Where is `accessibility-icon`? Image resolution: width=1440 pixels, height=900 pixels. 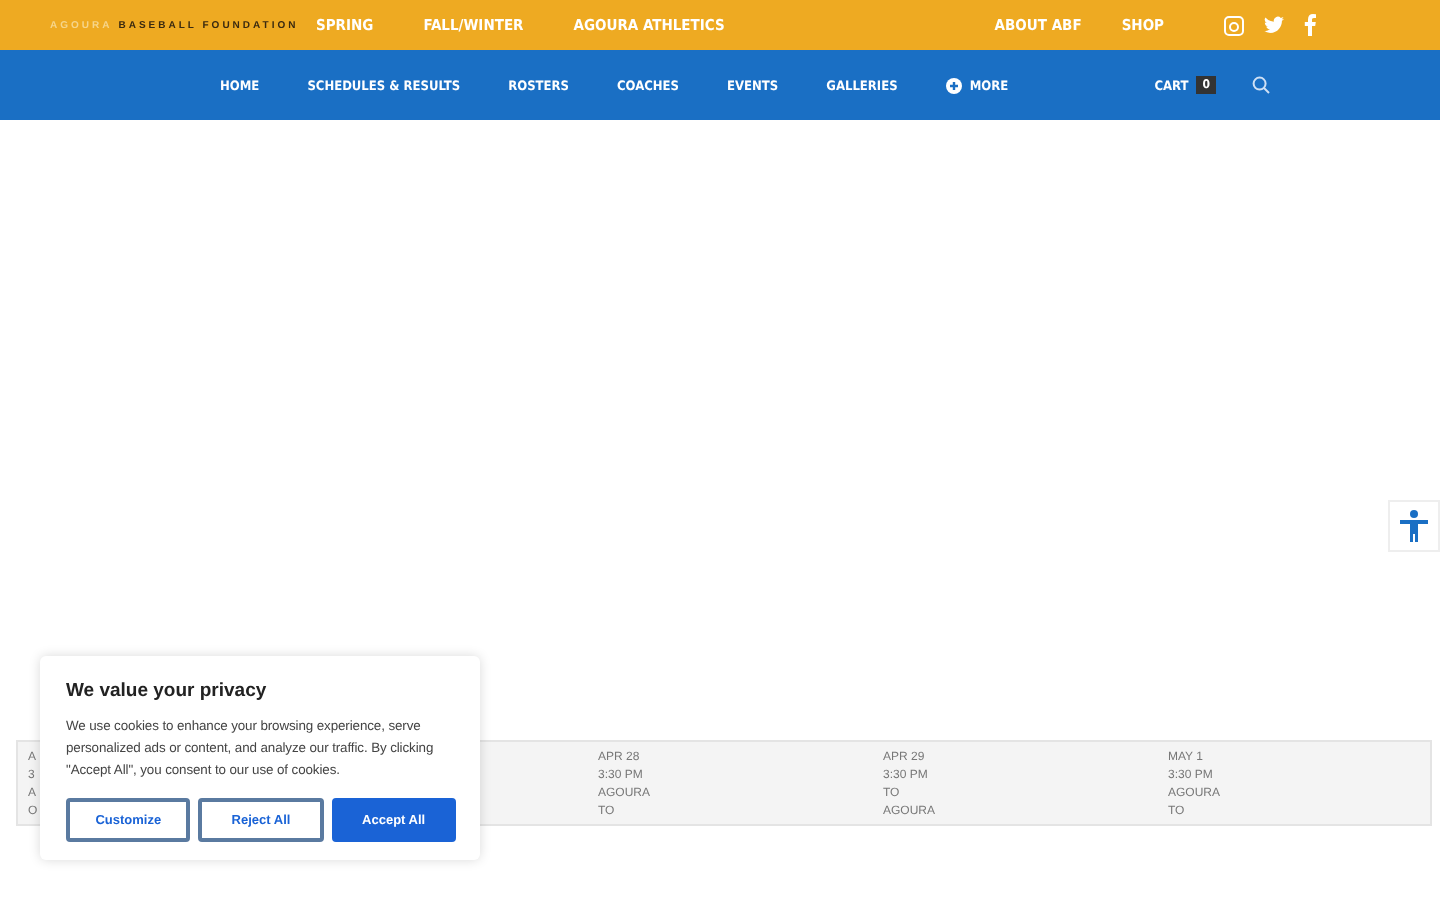
accessibility-icon is located at coordinates (1414, 526).